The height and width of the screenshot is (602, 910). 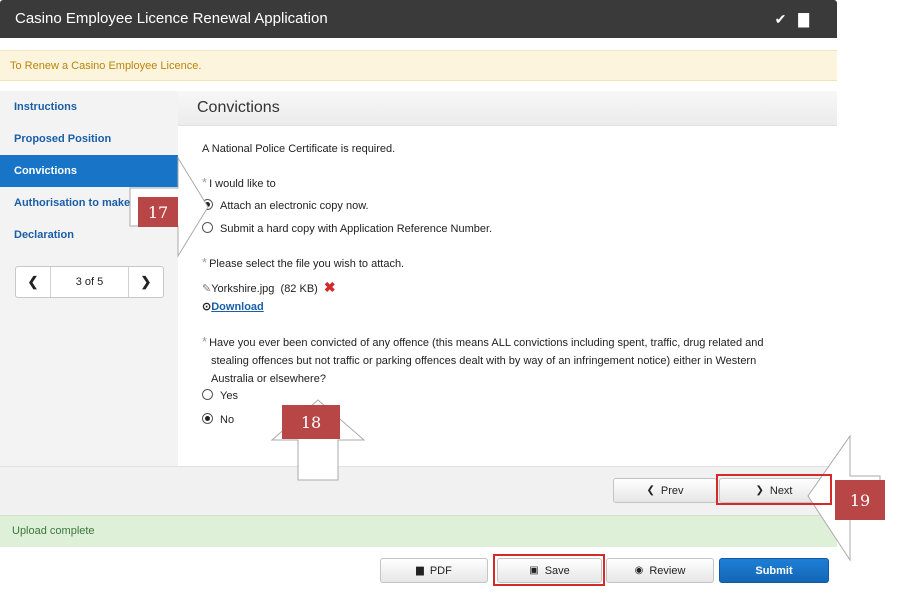 I want to click on next-highlight-box, so click(x=774, y=489).